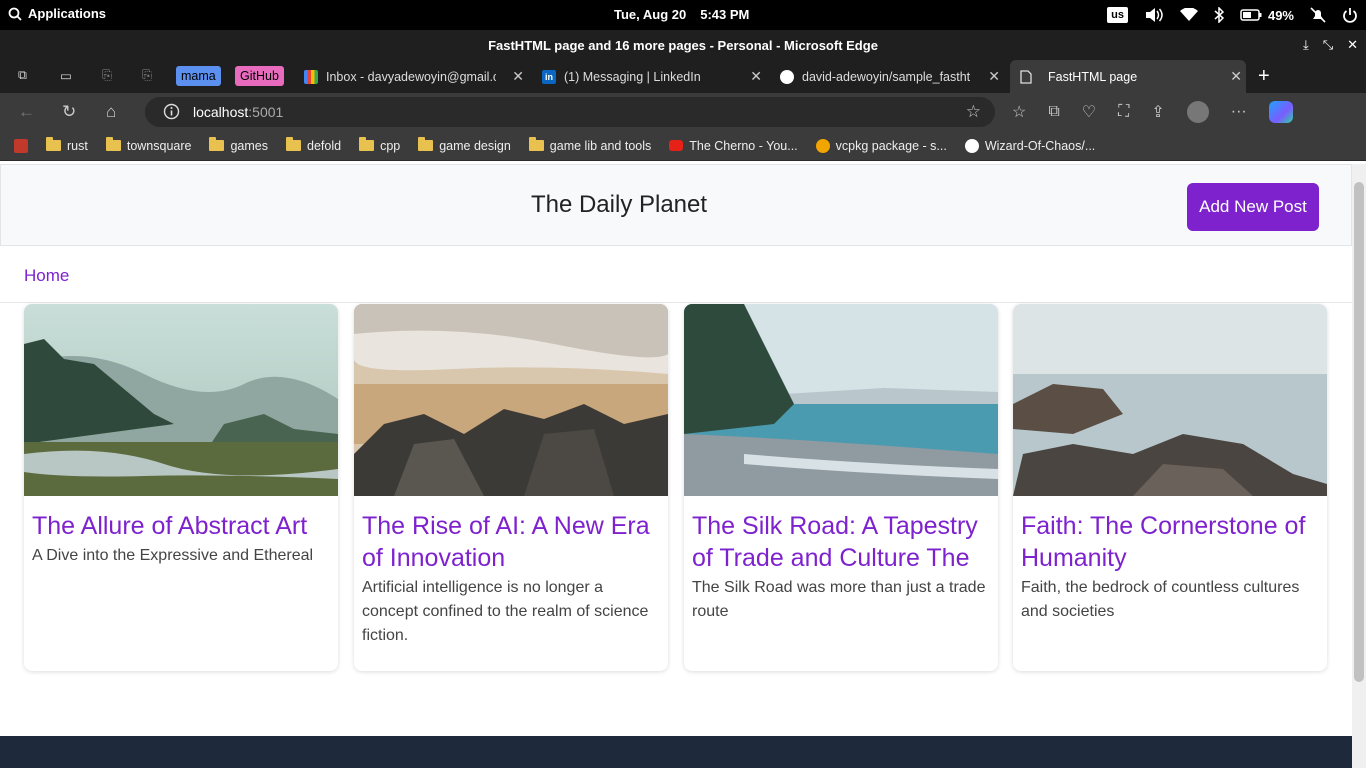  Describe the element at coordinates (259, 76) in the screenshot. I see `tab-group-github: GitHub` at that location.